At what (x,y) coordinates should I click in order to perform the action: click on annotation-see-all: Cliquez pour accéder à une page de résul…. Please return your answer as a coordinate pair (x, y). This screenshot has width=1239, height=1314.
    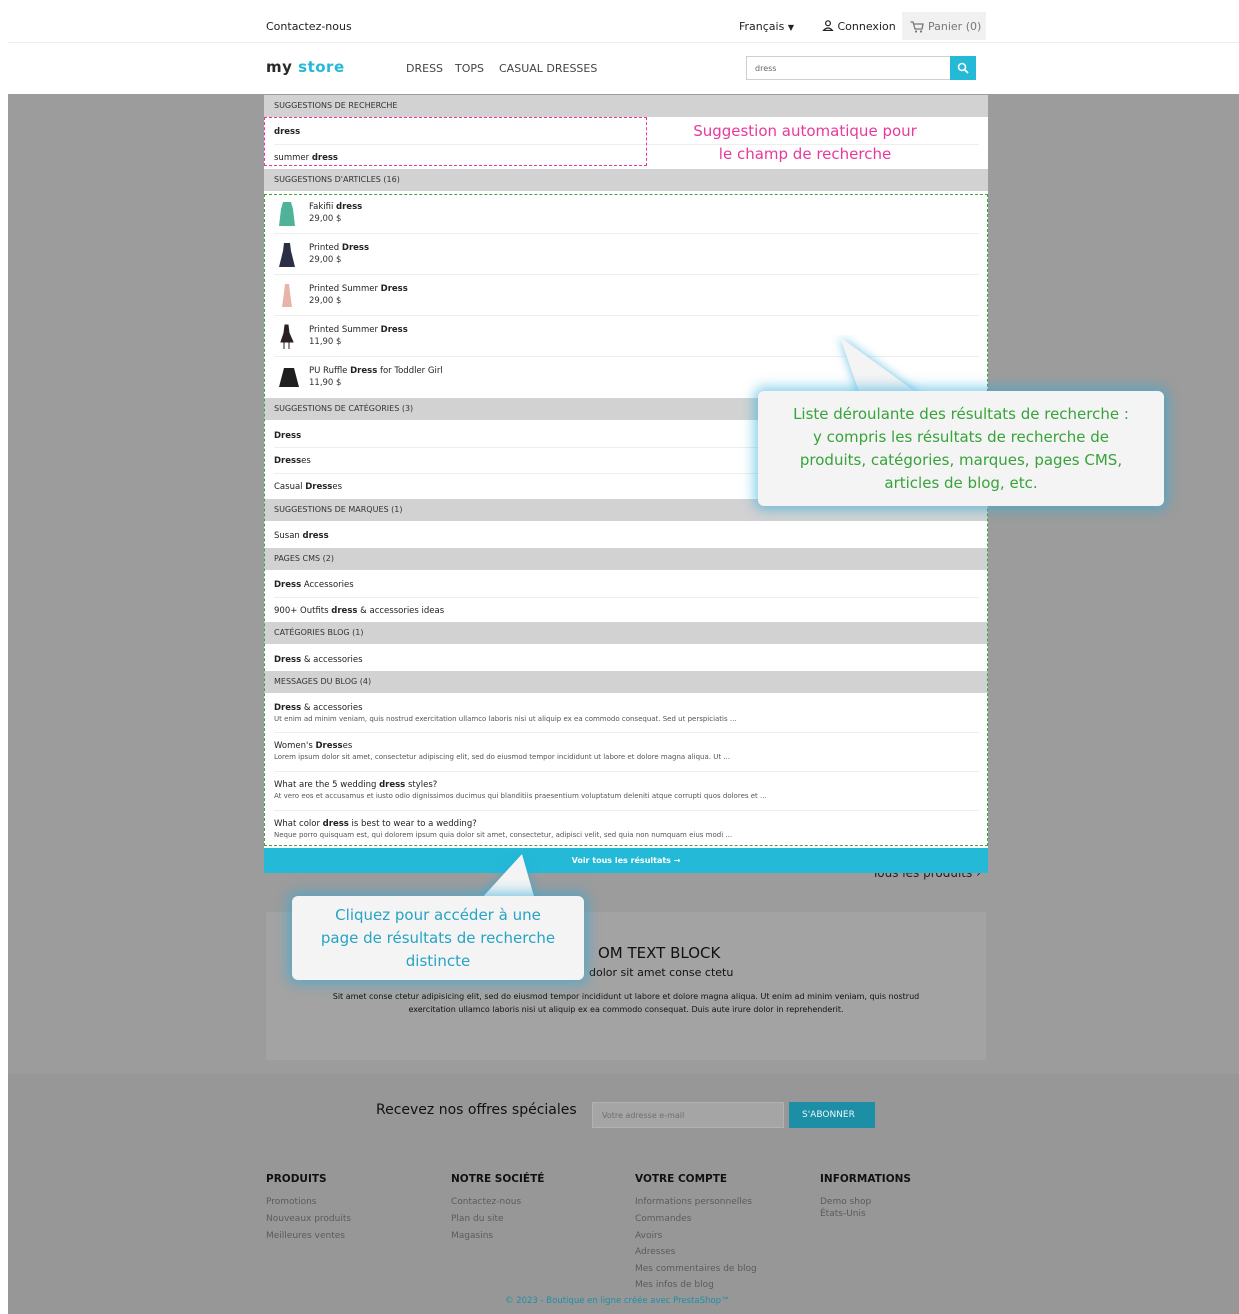
    Looking at the image, I should click on (438, 938).